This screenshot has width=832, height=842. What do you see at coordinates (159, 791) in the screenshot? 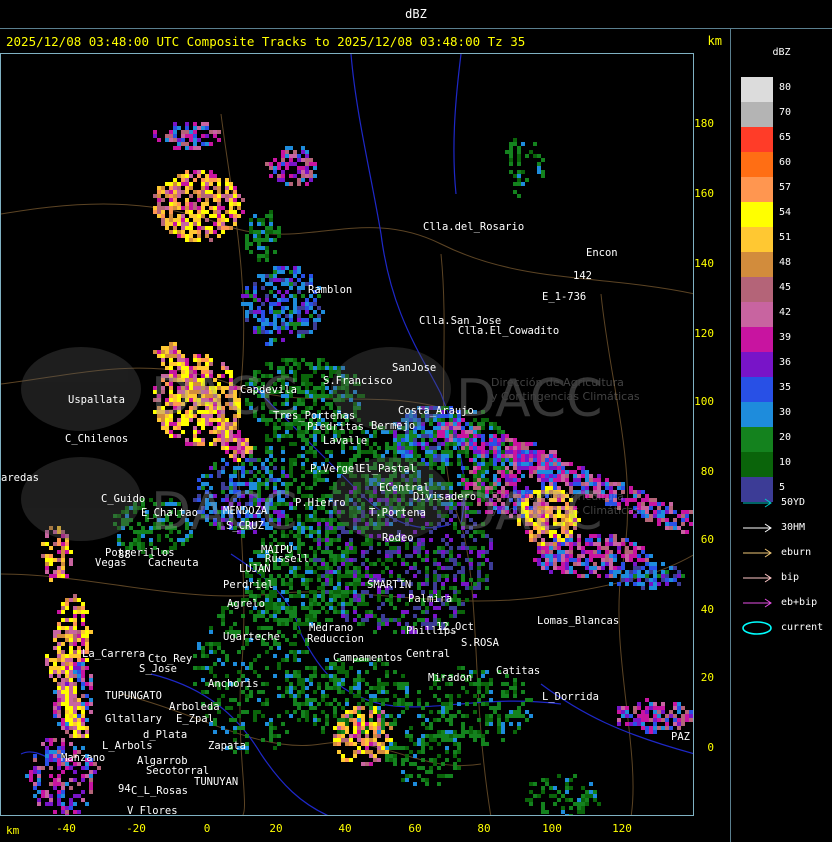
I see `place-label: C_L_Rosas` at bounding box center [159, 791].